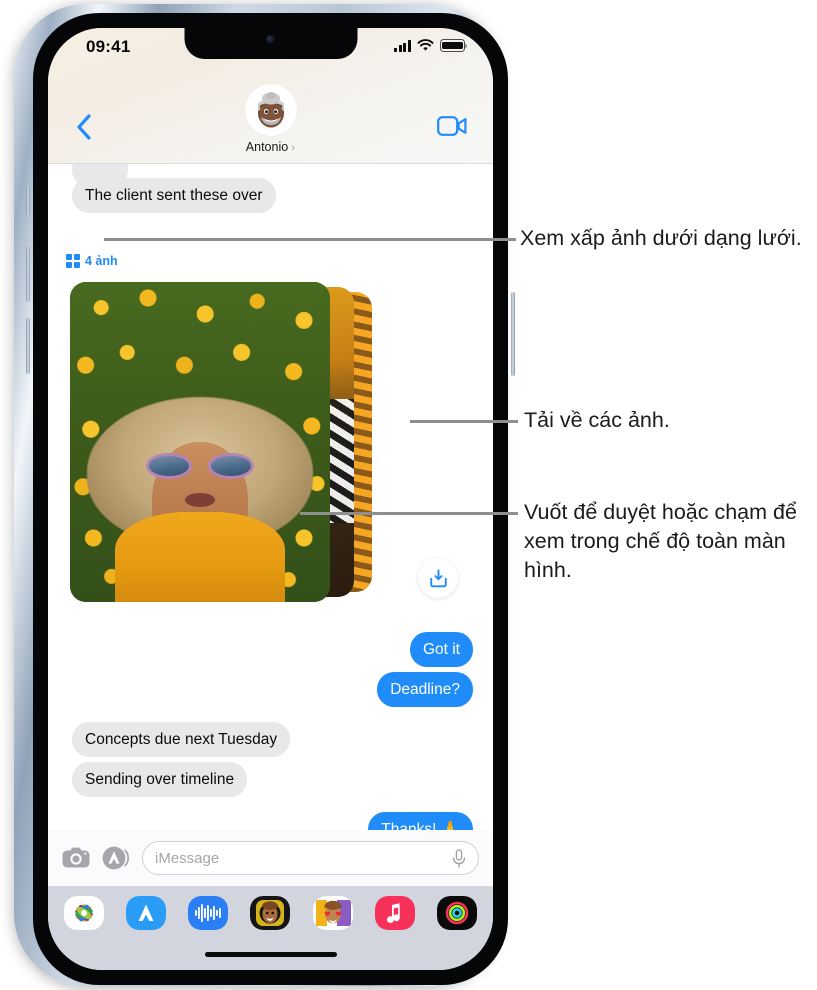  I want to click on grid-view-affordance: 4 ảnh, so click(92, 261).